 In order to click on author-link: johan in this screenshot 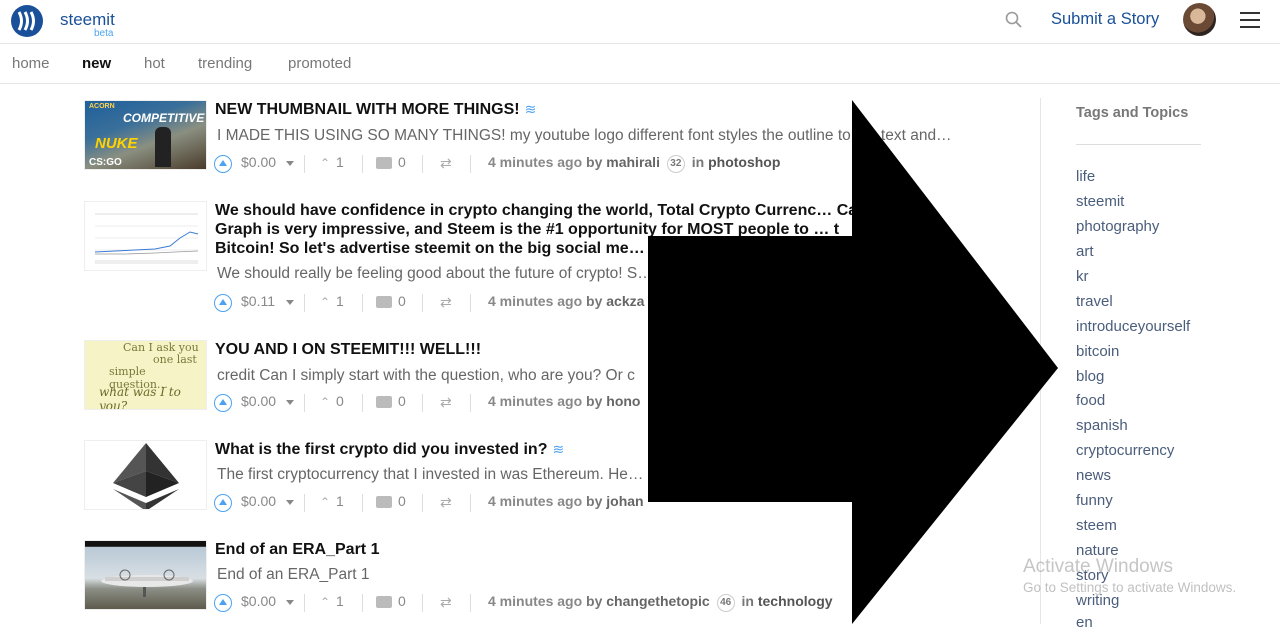, I will do `click(624, 501)`.